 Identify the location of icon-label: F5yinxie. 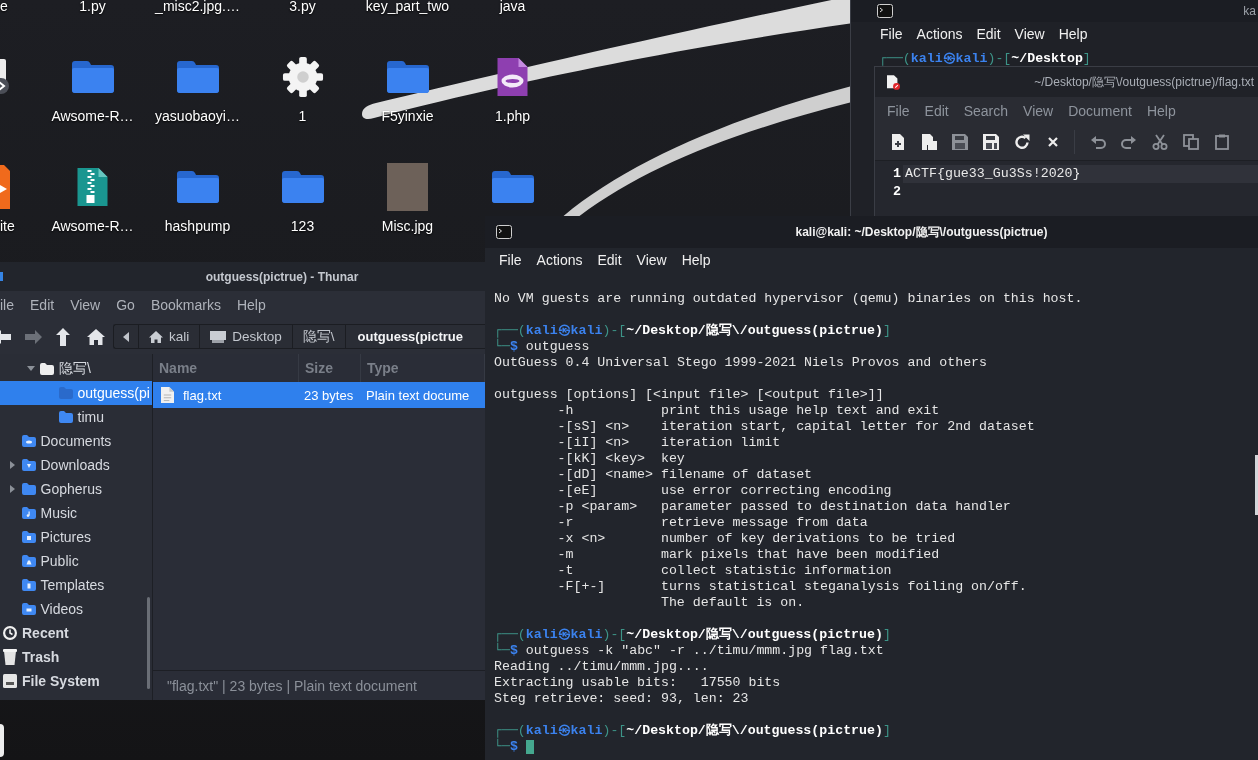
(407, 116).